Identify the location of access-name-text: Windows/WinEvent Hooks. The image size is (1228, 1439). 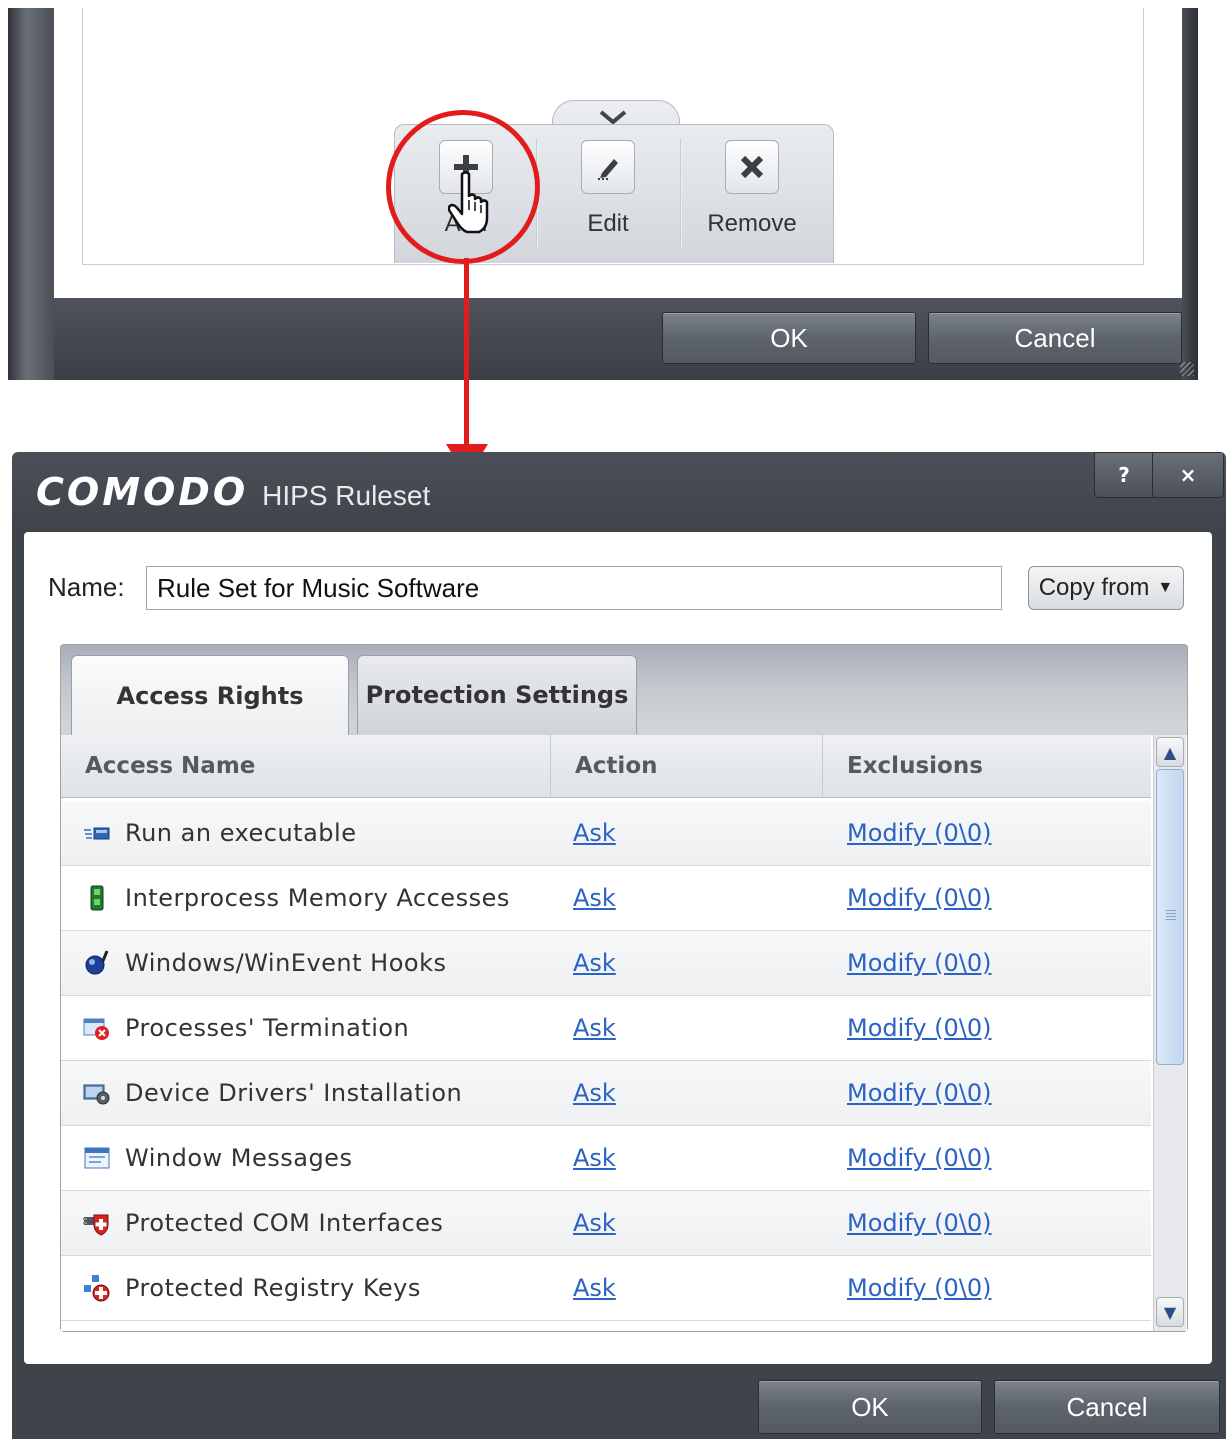
(286, 963).